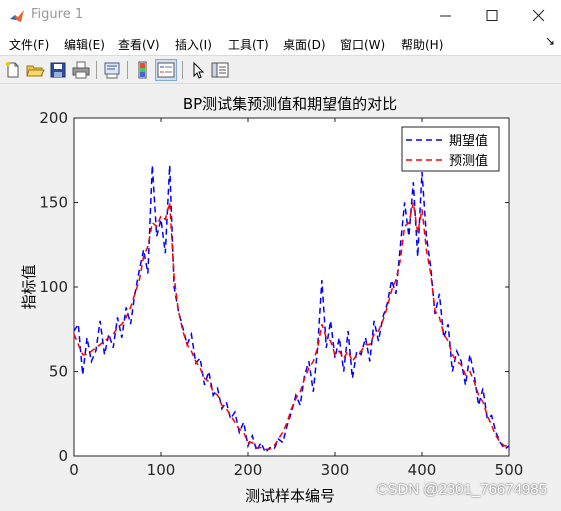 This screenshot has height=511, width=561. What do you see at coordinates (139, 44) in the screenshot?
I see `menu-view: 查看(V)` at bounding box center [139, 44].